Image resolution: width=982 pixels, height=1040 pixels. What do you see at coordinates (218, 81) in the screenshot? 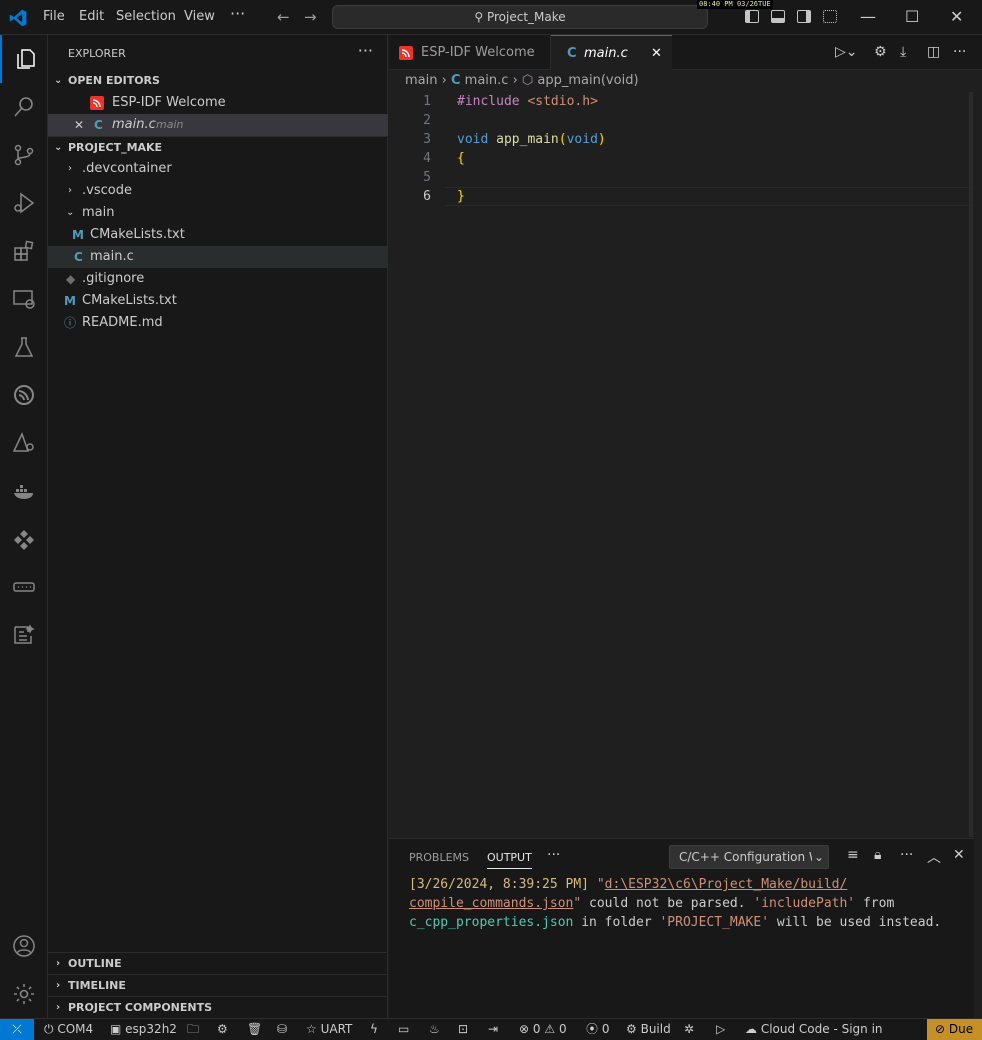
I see `open-editors-header: ⌄ OPEN EDITORS` at bounding box center [218, 81].